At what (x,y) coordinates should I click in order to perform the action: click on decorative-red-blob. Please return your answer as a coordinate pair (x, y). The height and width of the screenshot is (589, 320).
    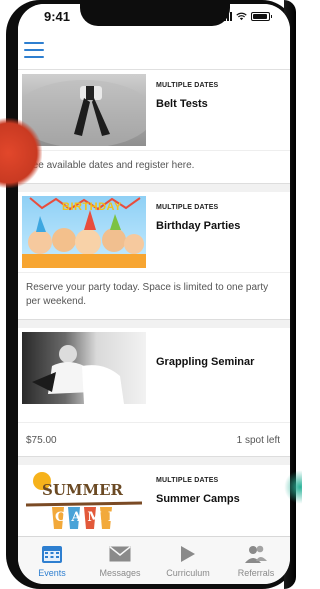
    Looking at the image, I should click on (21, 153).